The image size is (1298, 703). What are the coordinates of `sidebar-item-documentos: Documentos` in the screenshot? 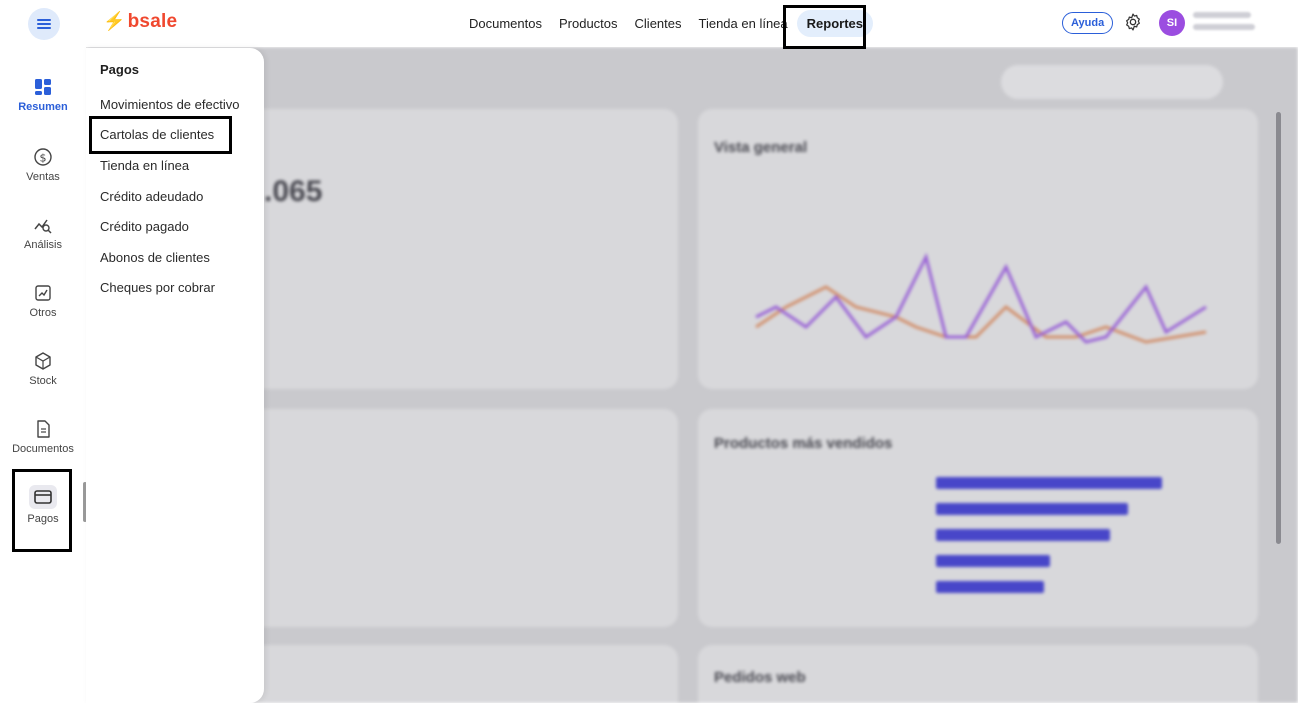 It's located at (43, 437).